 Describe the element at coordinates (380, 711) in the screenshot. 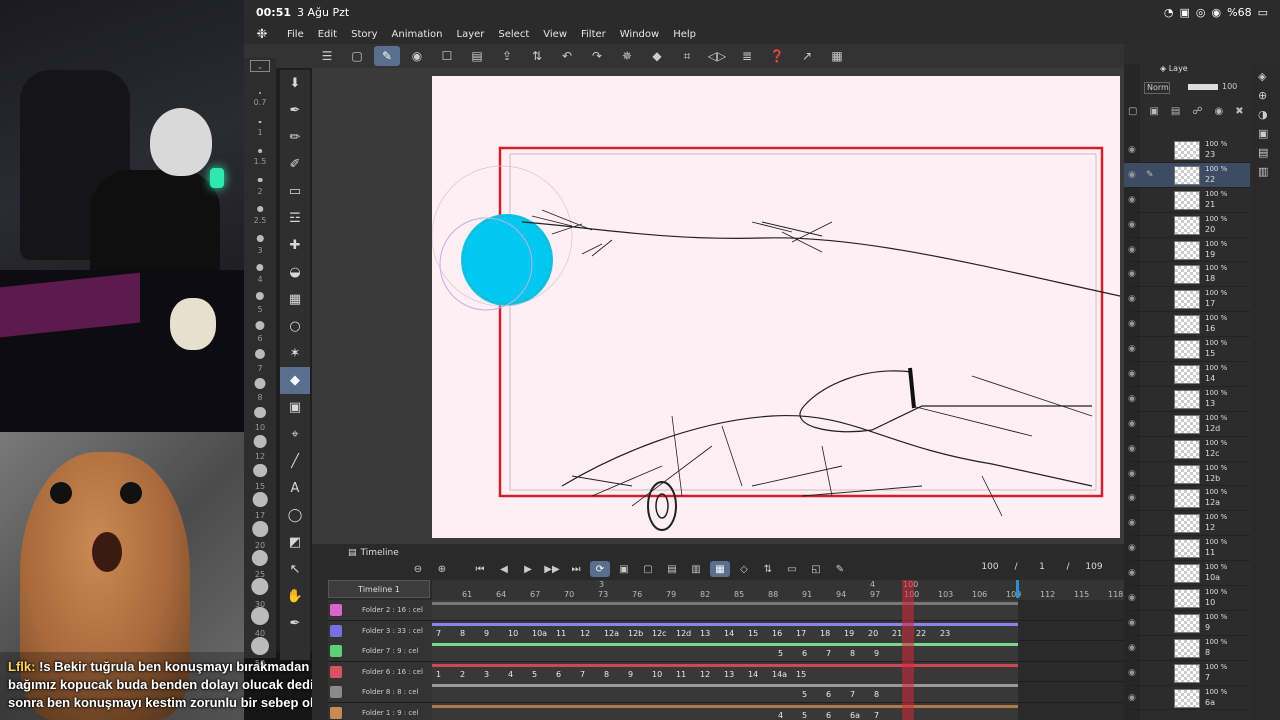

I see `track-label: Folder 1 : 9 : cel` at that location.